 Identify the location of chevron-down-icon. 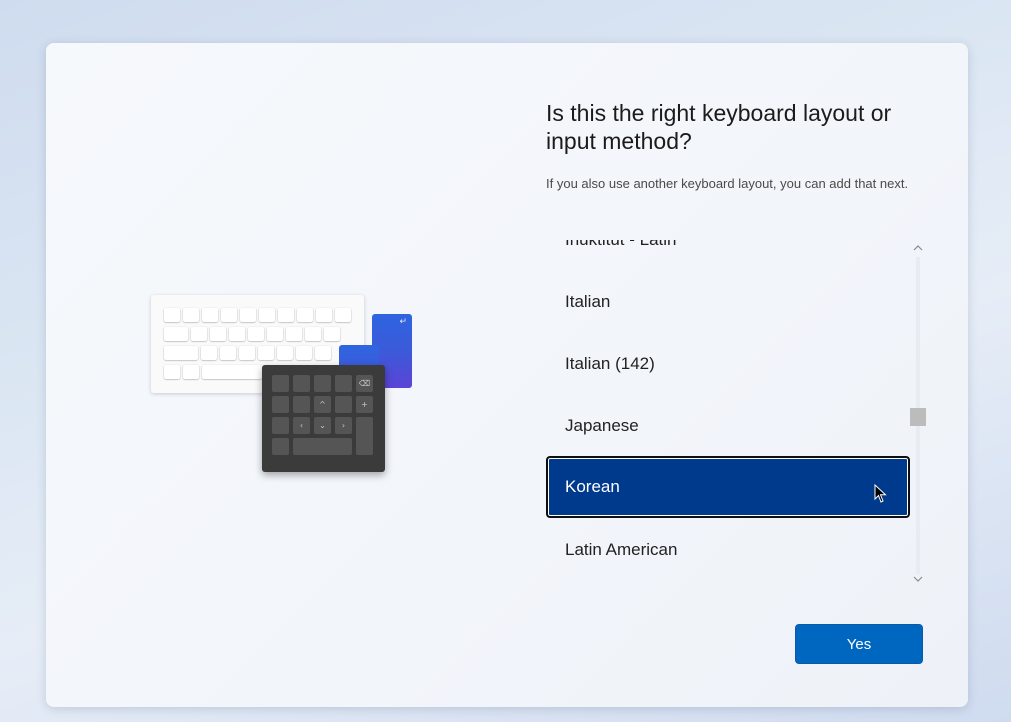
(918, 581).